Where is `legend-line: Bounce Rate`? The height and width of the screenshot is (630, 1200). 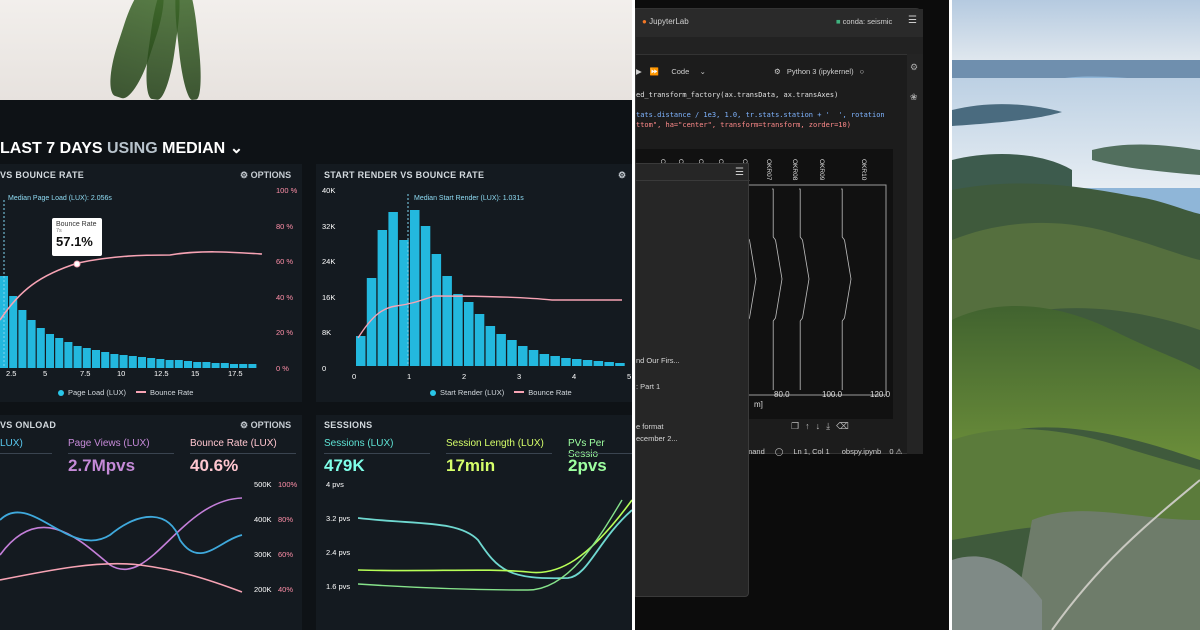
legend-line: Bounce Rate is located at coordinates (172, 392).